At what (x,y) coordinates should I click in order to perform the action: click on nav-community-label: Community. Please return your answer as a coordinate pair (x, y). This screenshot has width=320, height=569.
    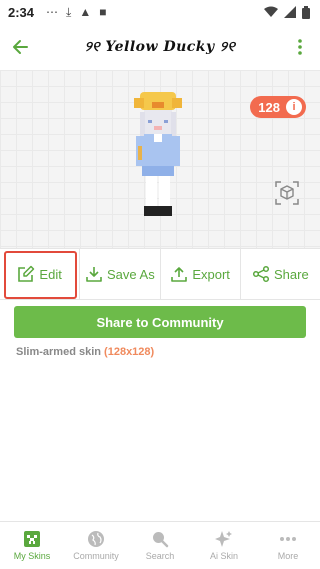
    Looking at the image, I should click on (96, 556).